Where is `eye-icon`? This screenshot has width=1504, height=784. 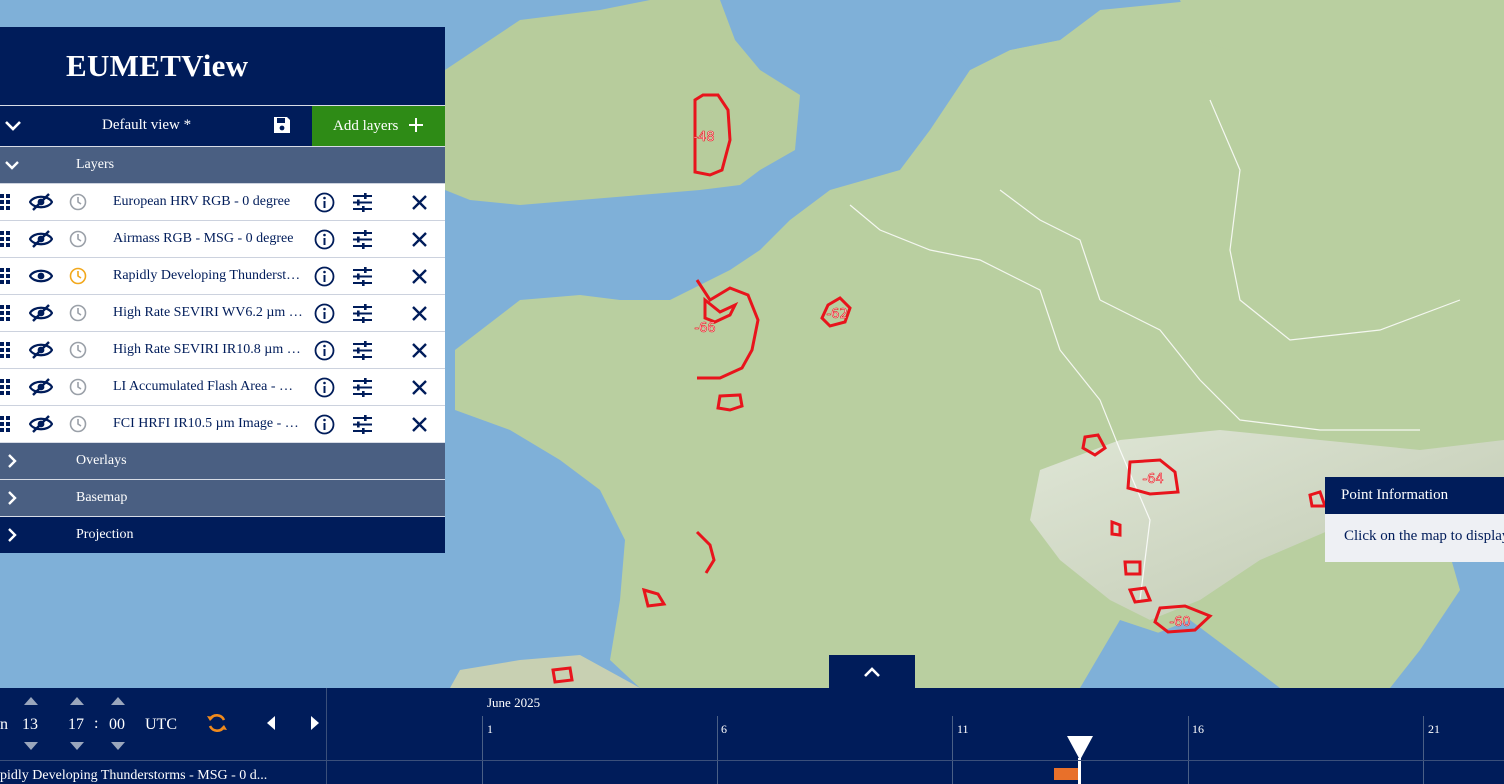
eye-icon is located at coordinates (41, 276).